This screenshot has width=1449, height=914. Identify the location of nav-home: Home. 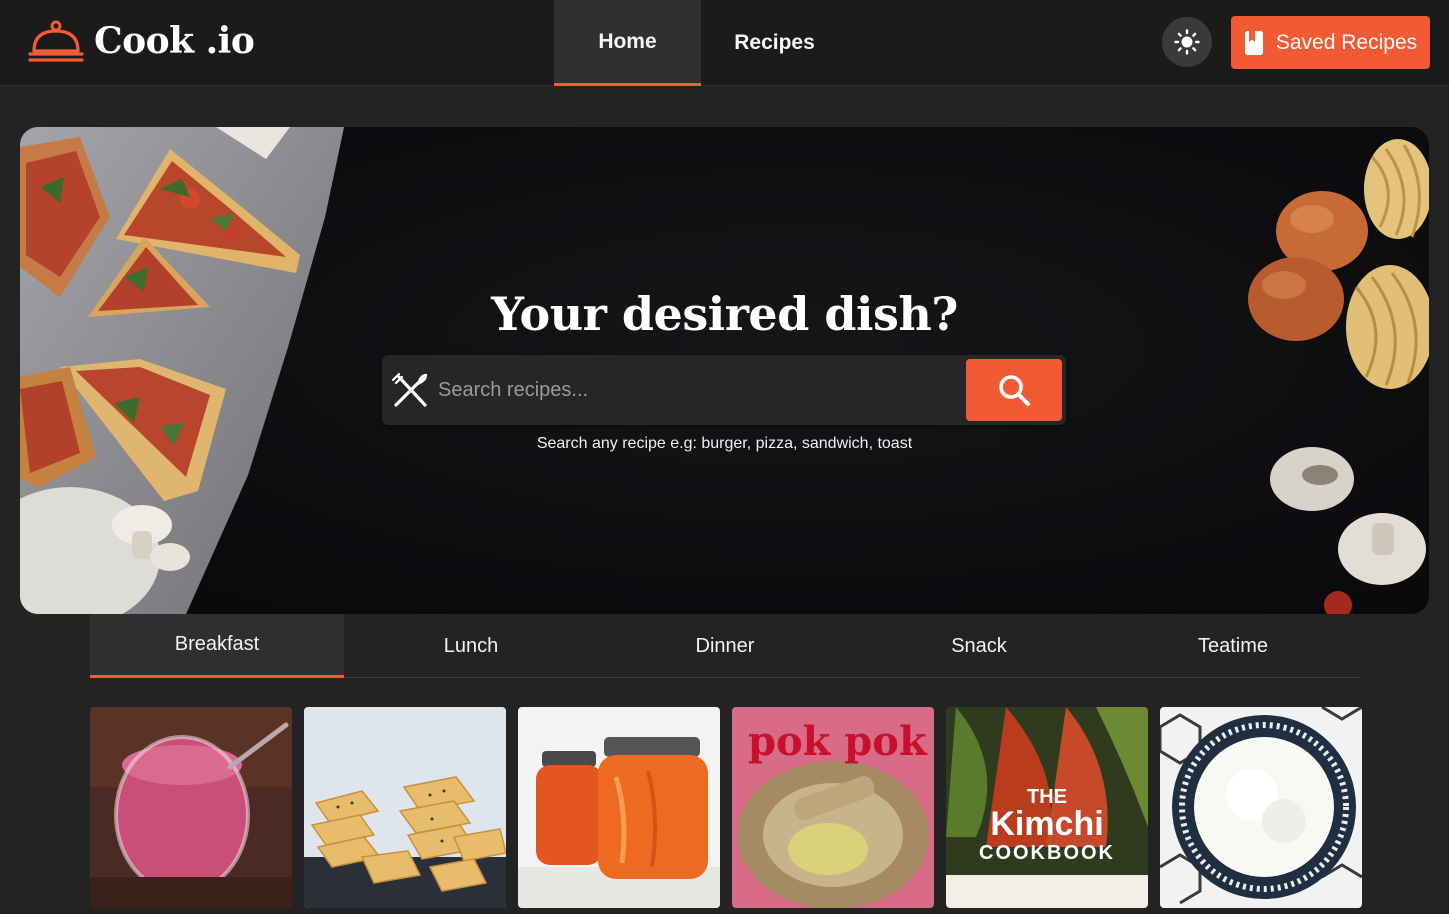
(627, 43).